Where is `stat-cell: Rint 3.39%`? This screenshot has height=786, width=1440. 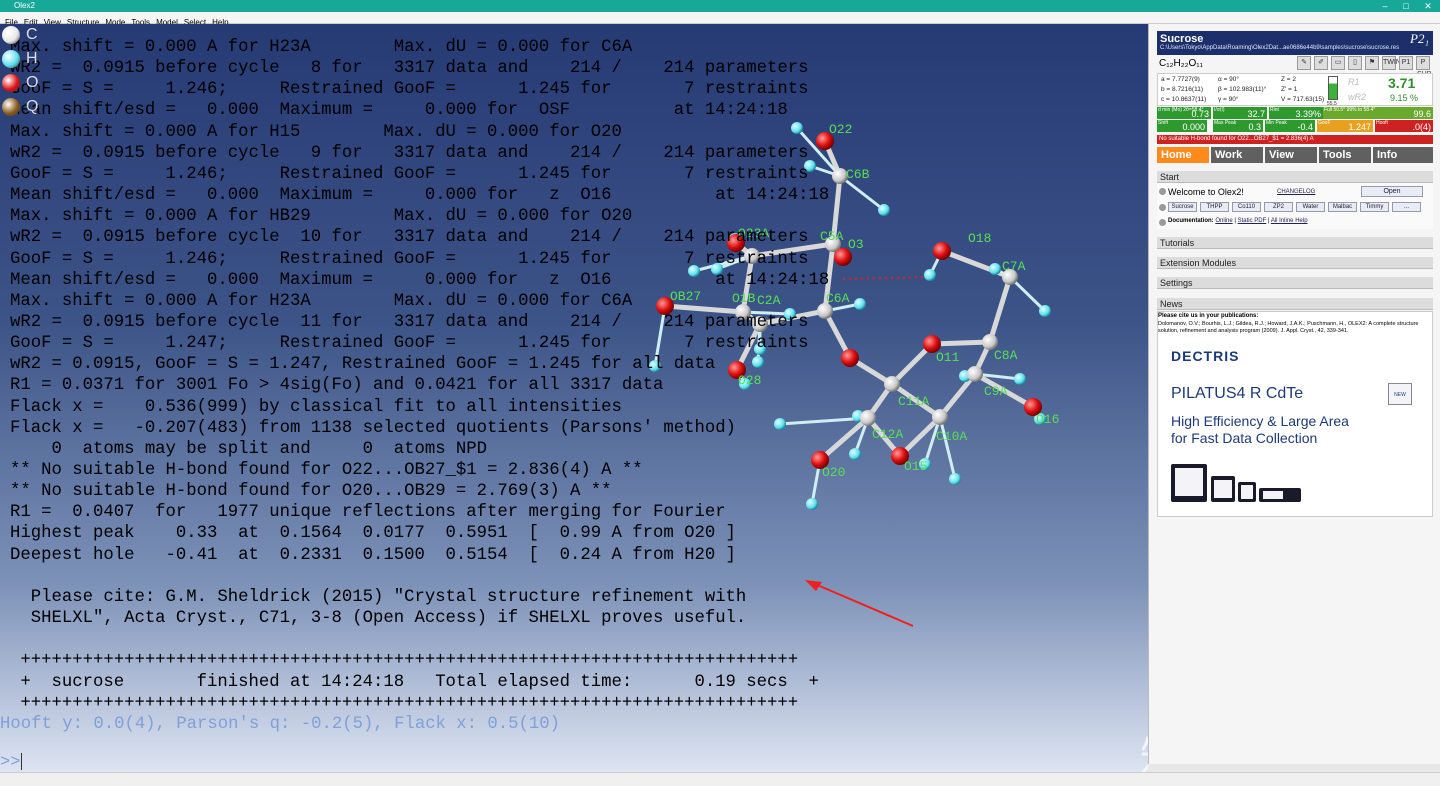
stat-cell: Rint 3.39% is located at coordinates (1296, 113).